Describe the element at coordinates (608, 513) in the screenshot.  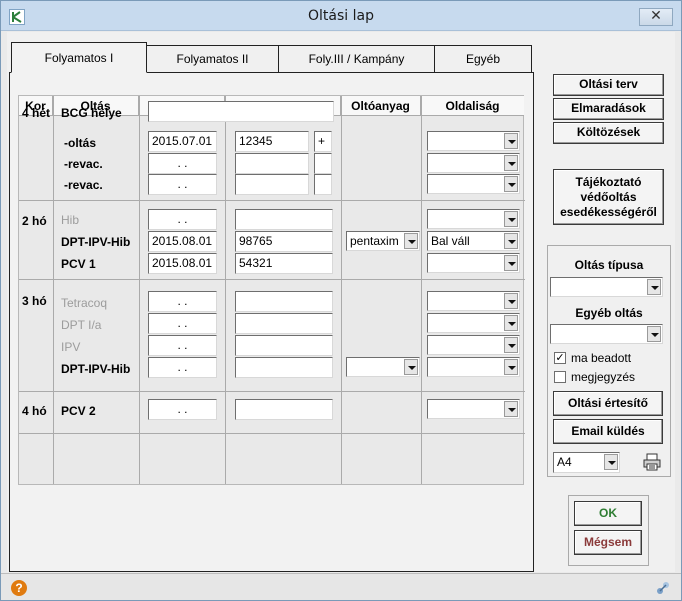
I see `ok-button: OK` at that location.